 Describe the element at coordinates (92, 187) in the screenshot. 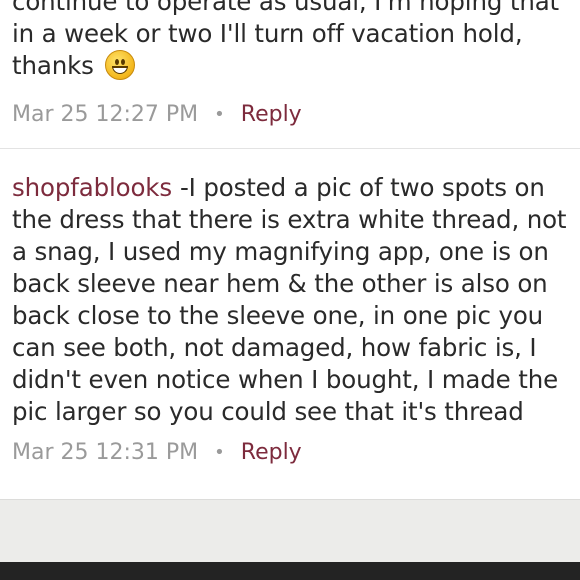

I see `comment-username-link: shopfablooks` at that location.